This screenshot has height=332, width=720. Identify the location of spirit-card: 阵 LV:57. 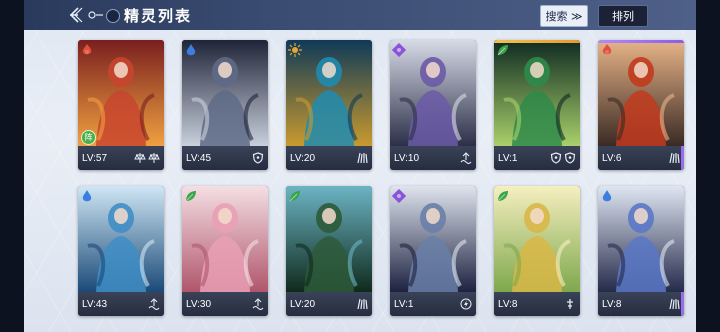
(121, 105).